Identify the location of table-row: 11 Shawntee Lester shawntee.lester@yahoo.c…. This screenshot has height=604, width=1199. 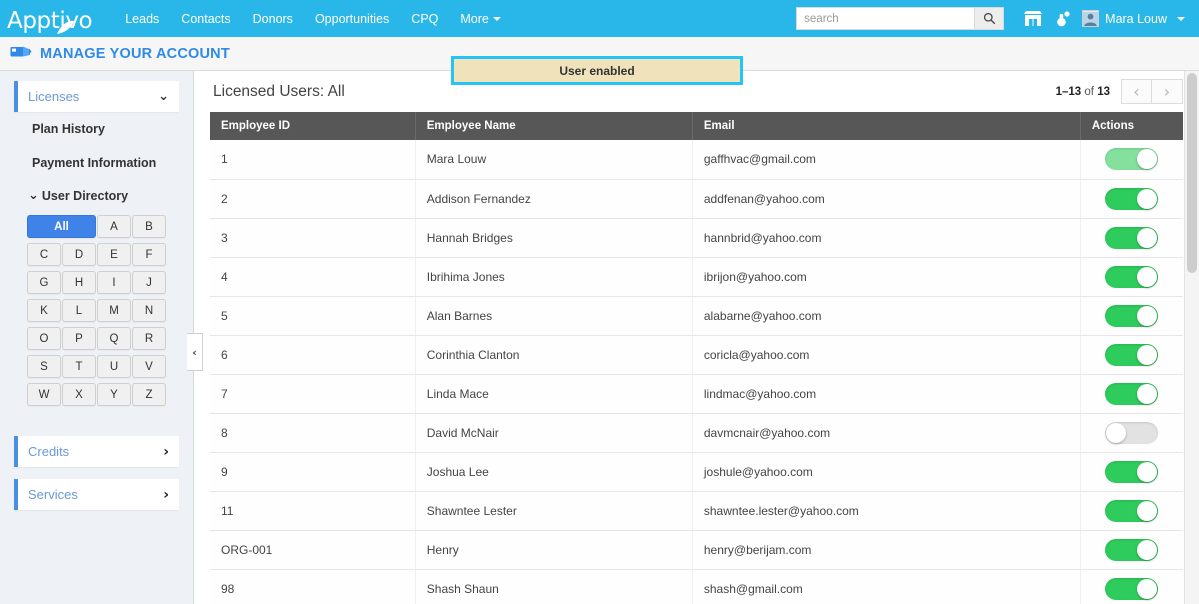
(696, 511).